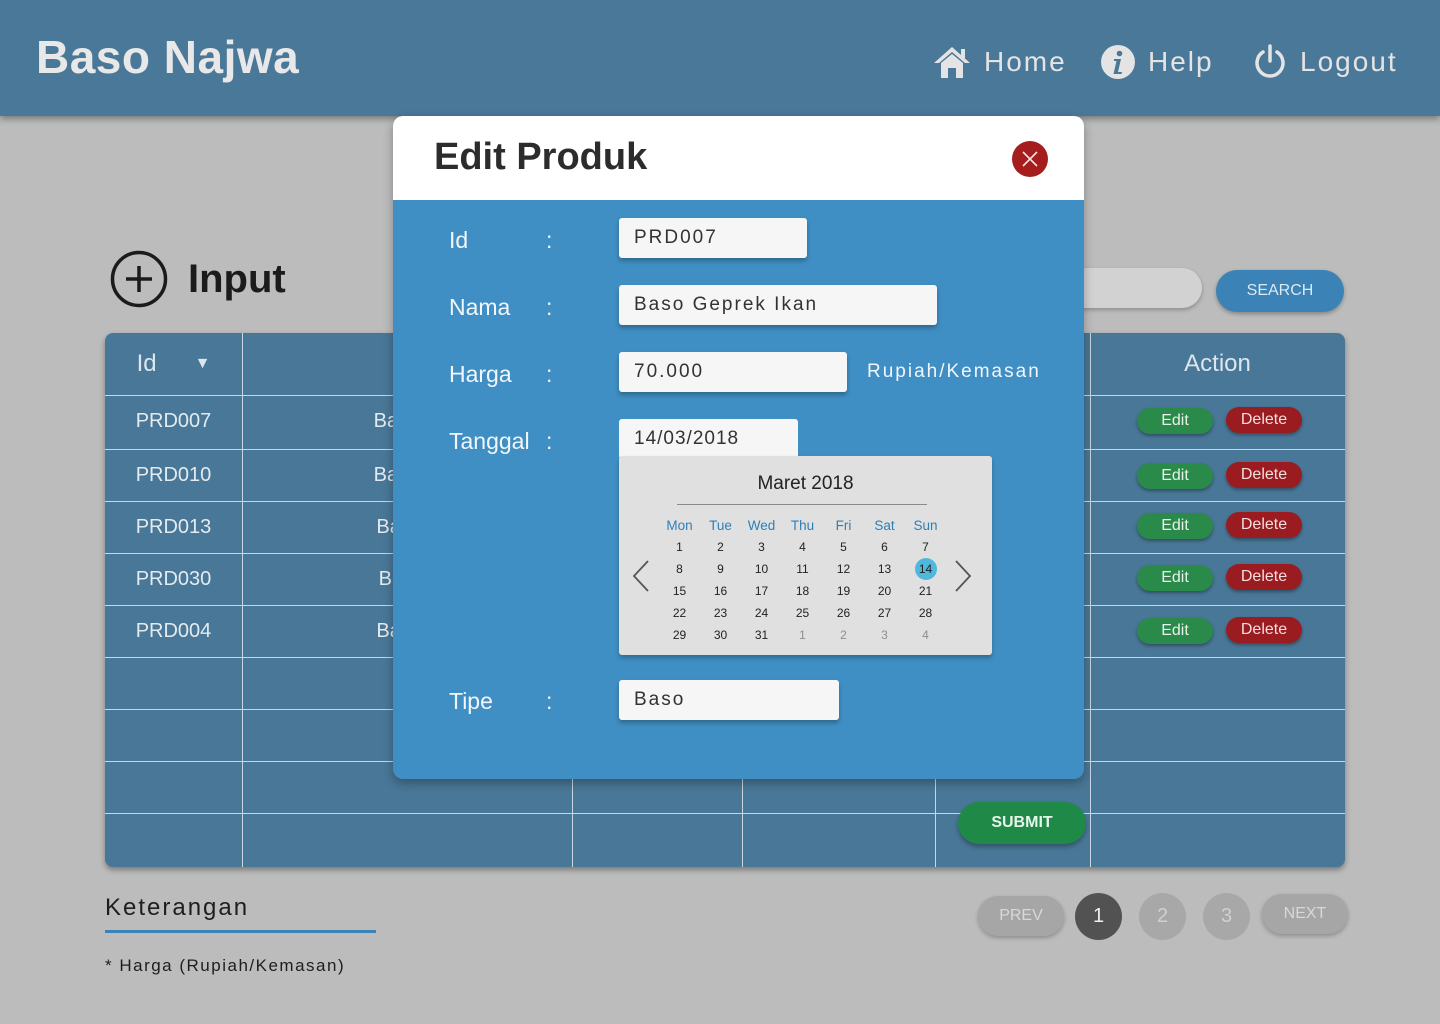 Image resolution: width=1440 pixels, height=1024 pixels. I want to click on calendar-day: 31, so click(761, 635).